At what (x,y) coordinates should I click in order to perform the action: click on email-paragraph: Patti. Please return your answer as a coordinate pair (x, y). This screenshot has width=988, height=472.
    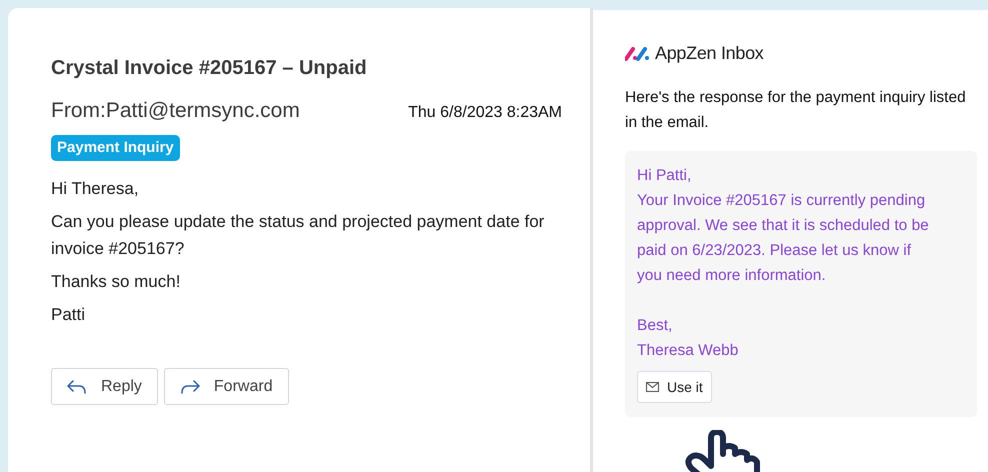
    Looking at the image, I should click on (68, 315).